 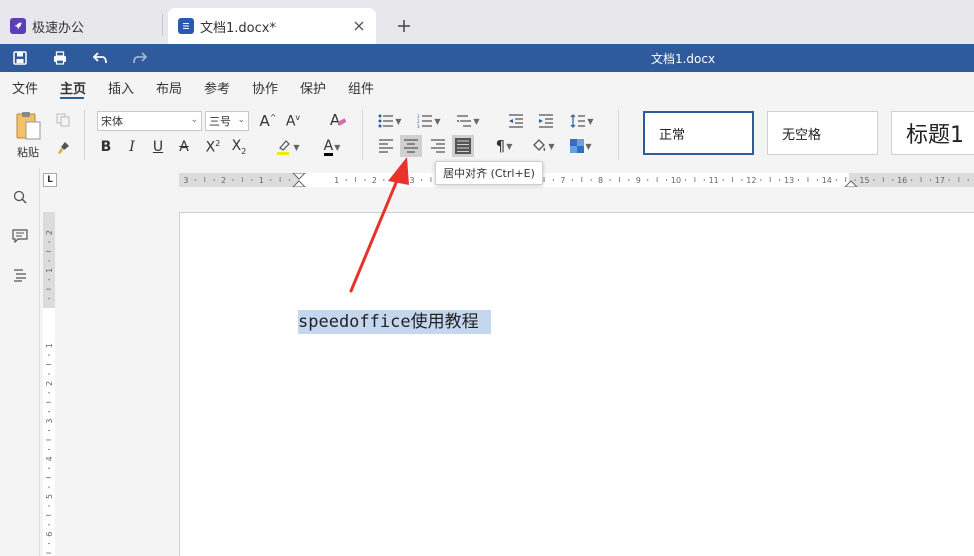 I want to click on close-icon, so click(x=359, y=26).